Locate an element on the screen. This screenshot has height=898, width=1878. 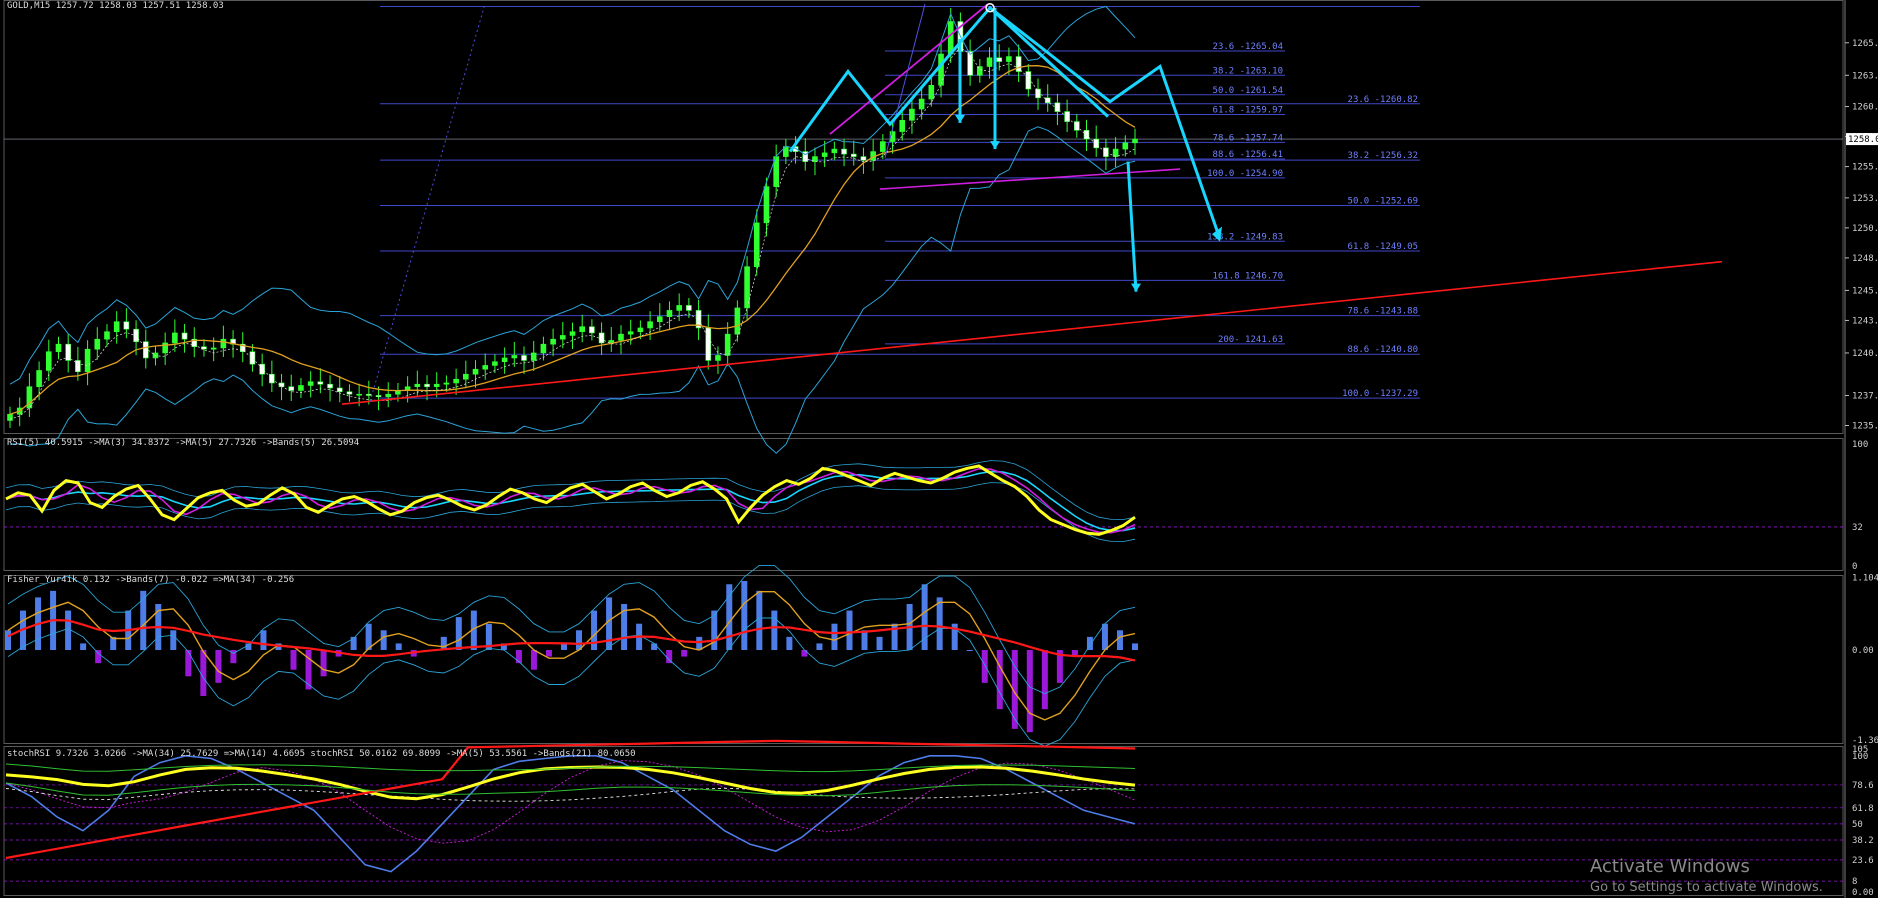
price-tick-label: 1245.9 is located at coordinates (1865, 291).